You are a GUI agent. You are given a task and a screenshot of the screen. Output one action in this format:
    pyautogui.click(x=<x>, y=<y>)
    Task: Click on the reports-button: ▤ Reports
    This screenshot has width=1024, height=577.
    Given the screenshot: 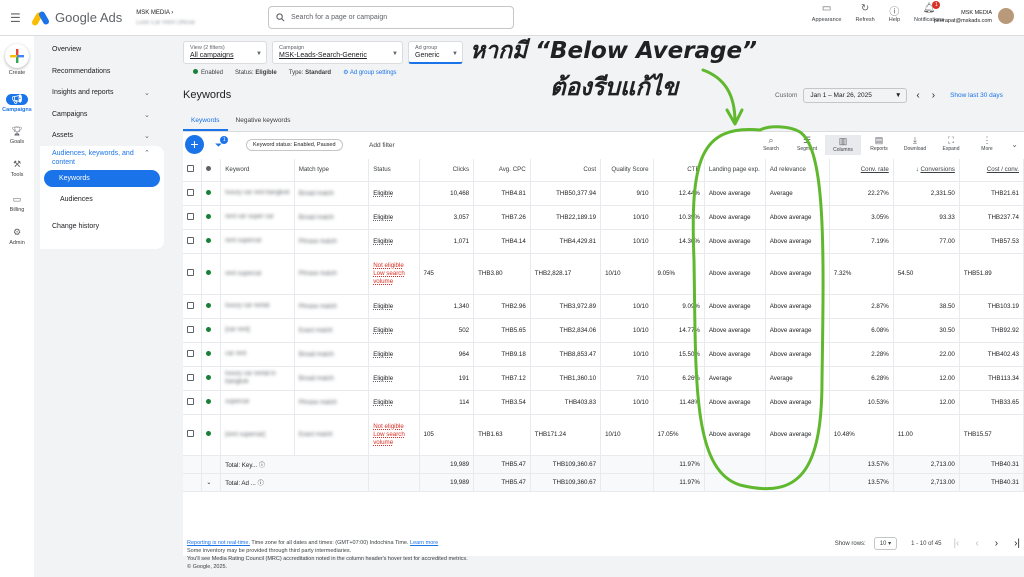 What is the action you would take?
    pyautogui.click(x=879, y=145)
    